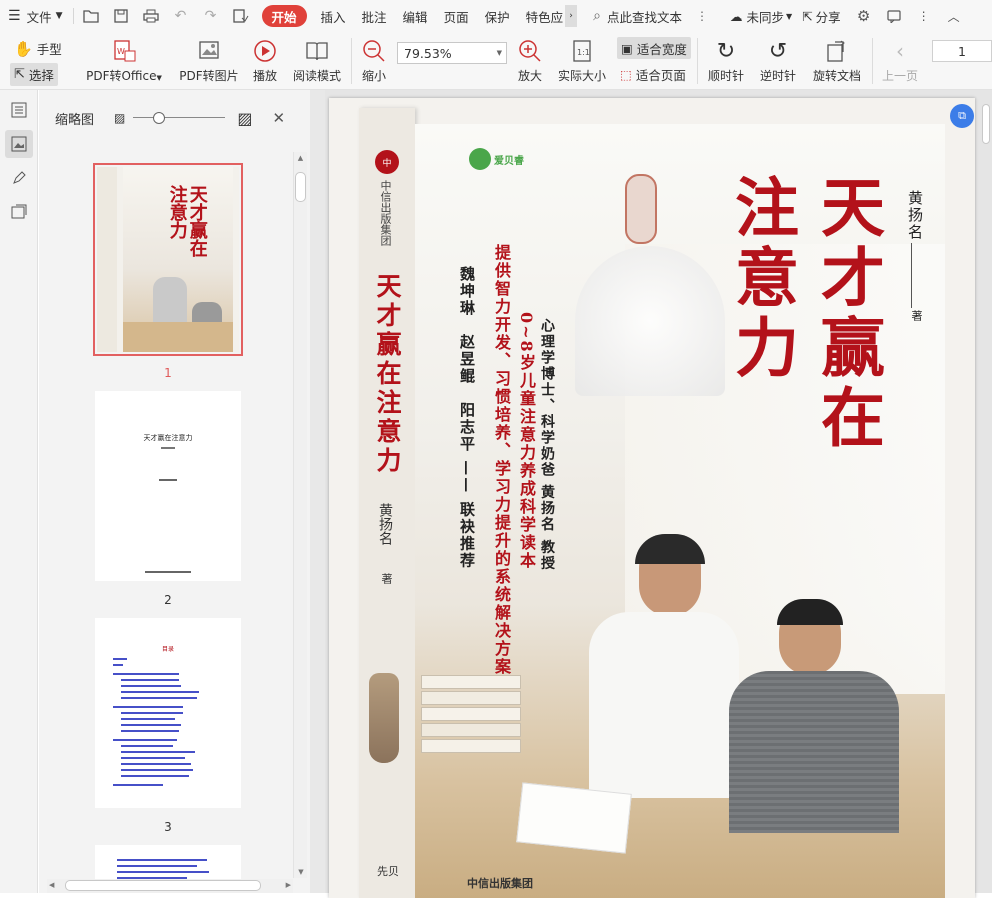  Describe the element at coordinates (34, 74) in the screenshot. I see `select-tool: ⇱ 选择` at that location.